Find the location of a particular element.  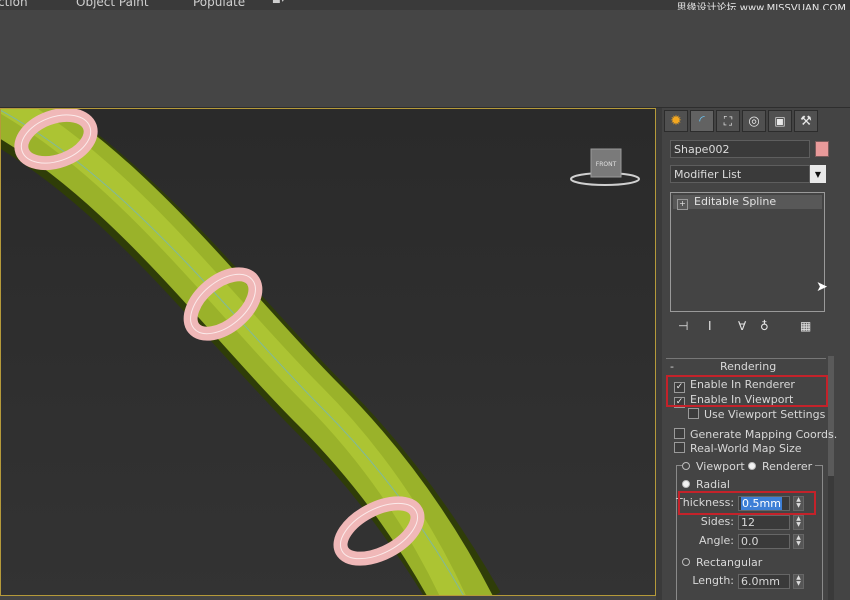

viewport-radio-label: Viewport is located at coordinates (720, 466).